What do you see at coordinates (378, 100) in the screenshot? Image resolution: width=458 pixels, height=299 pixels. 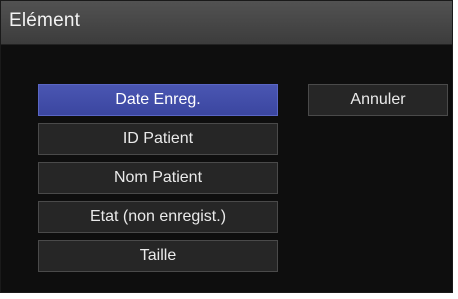 I see `cancel-button: Annuler` at bounding box center [378, 100].